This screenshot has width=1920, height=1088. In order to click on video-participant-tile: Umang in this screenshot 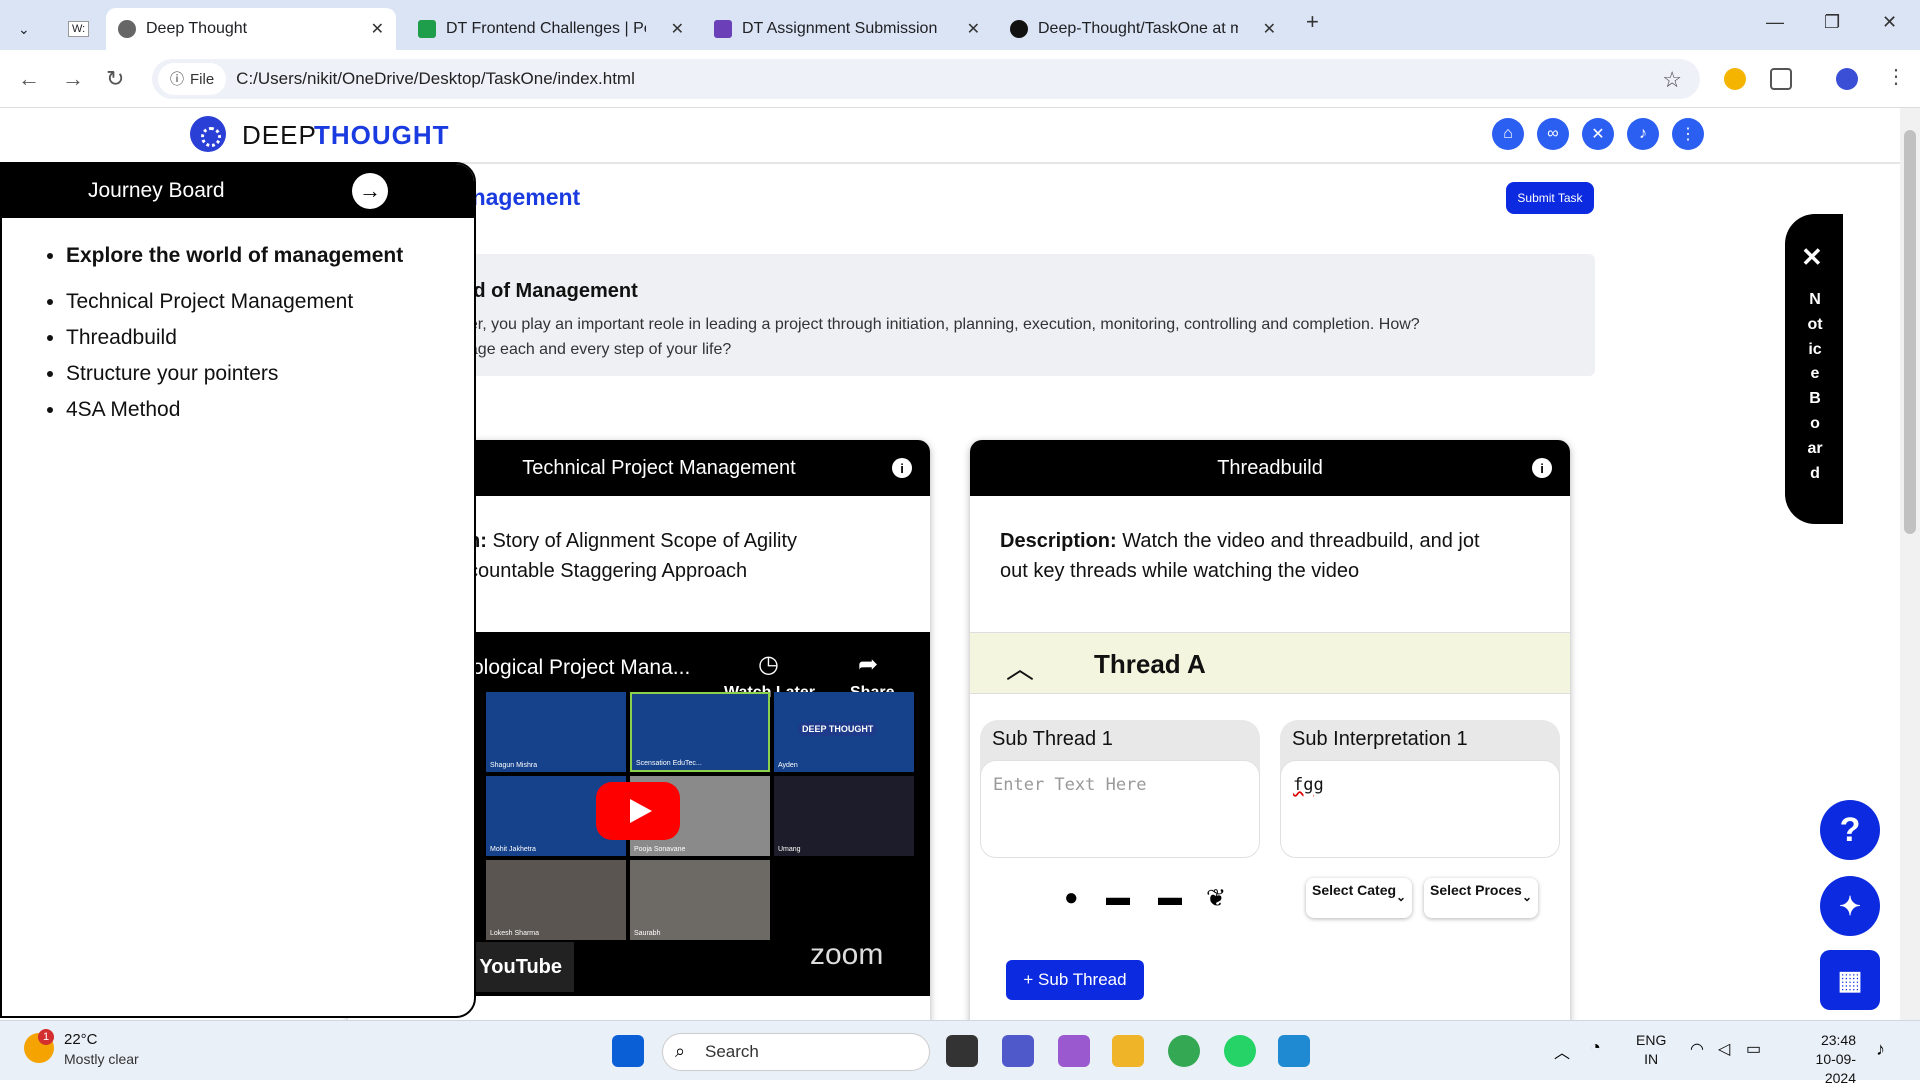, I will do `click(844, 816)`.